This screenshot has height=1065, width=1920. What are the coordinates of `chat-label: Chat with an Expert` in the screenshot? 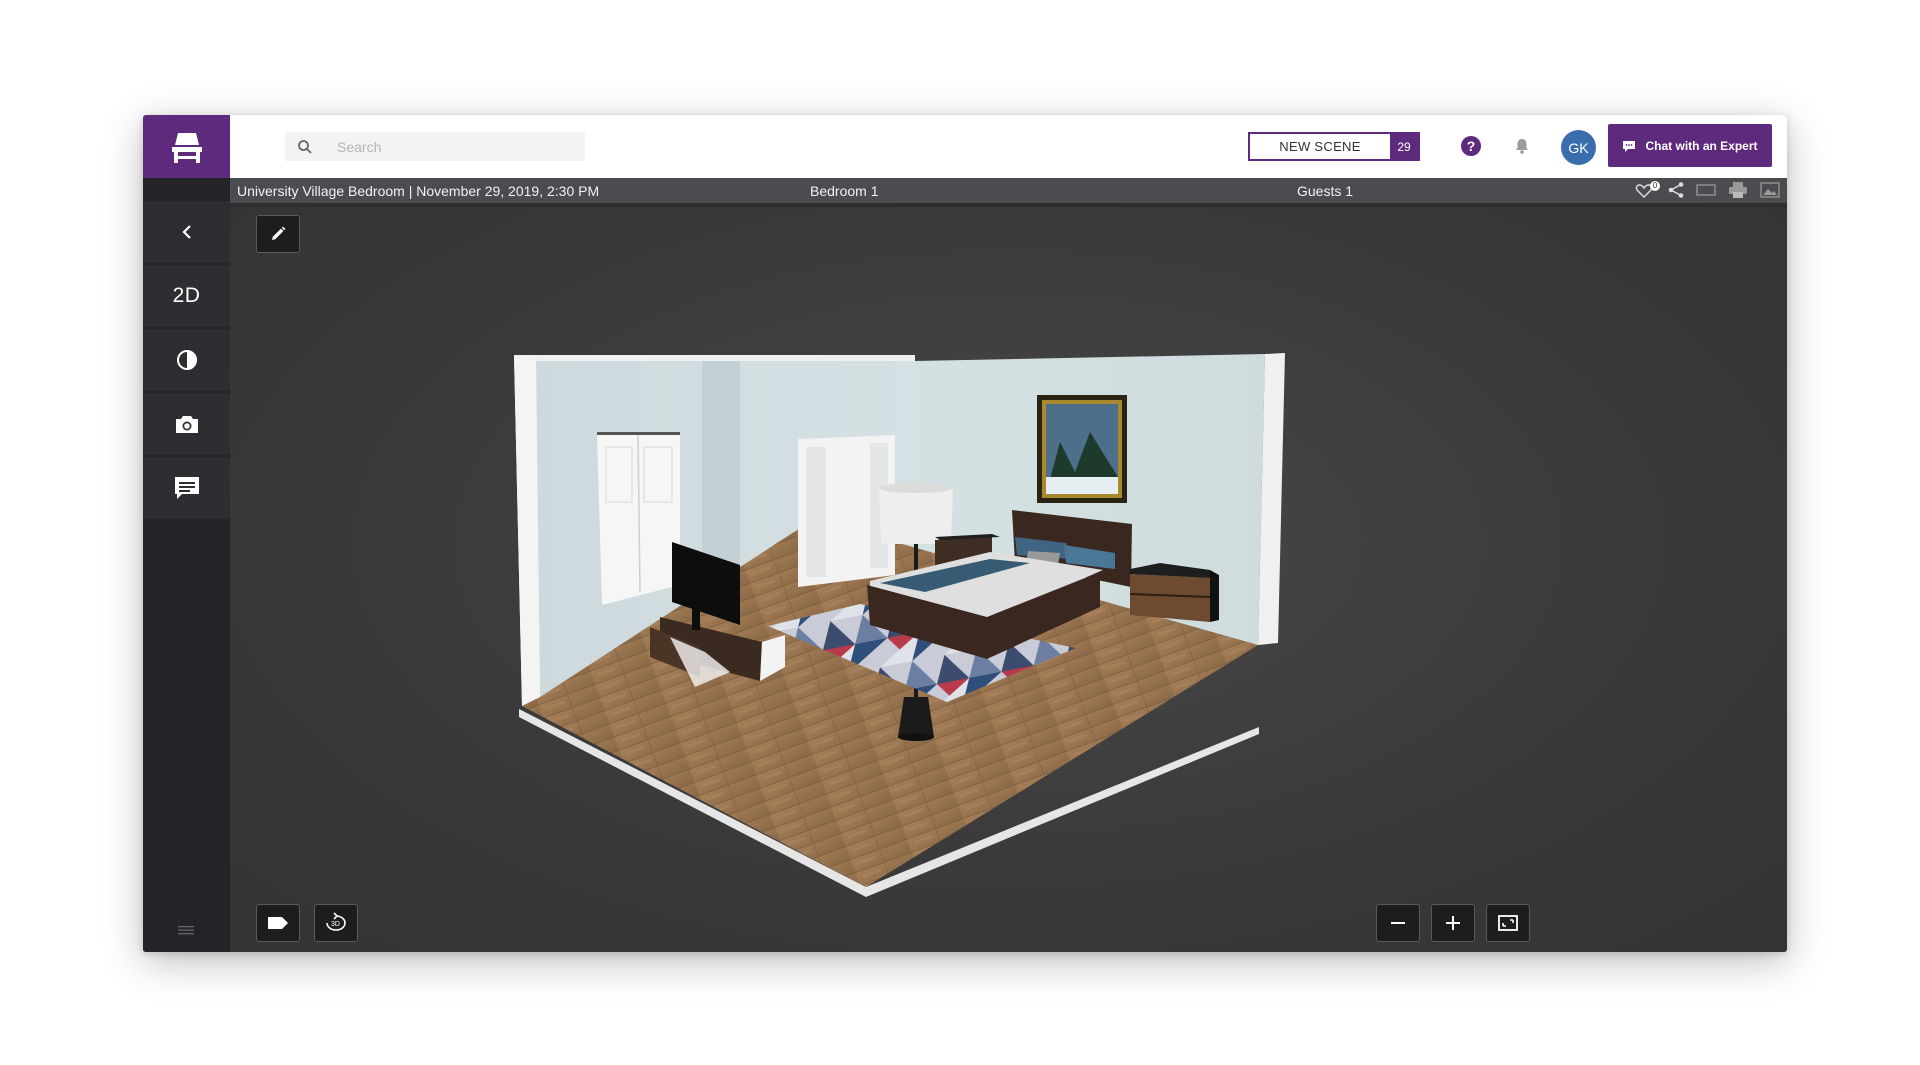 It's located at (1701, 145).